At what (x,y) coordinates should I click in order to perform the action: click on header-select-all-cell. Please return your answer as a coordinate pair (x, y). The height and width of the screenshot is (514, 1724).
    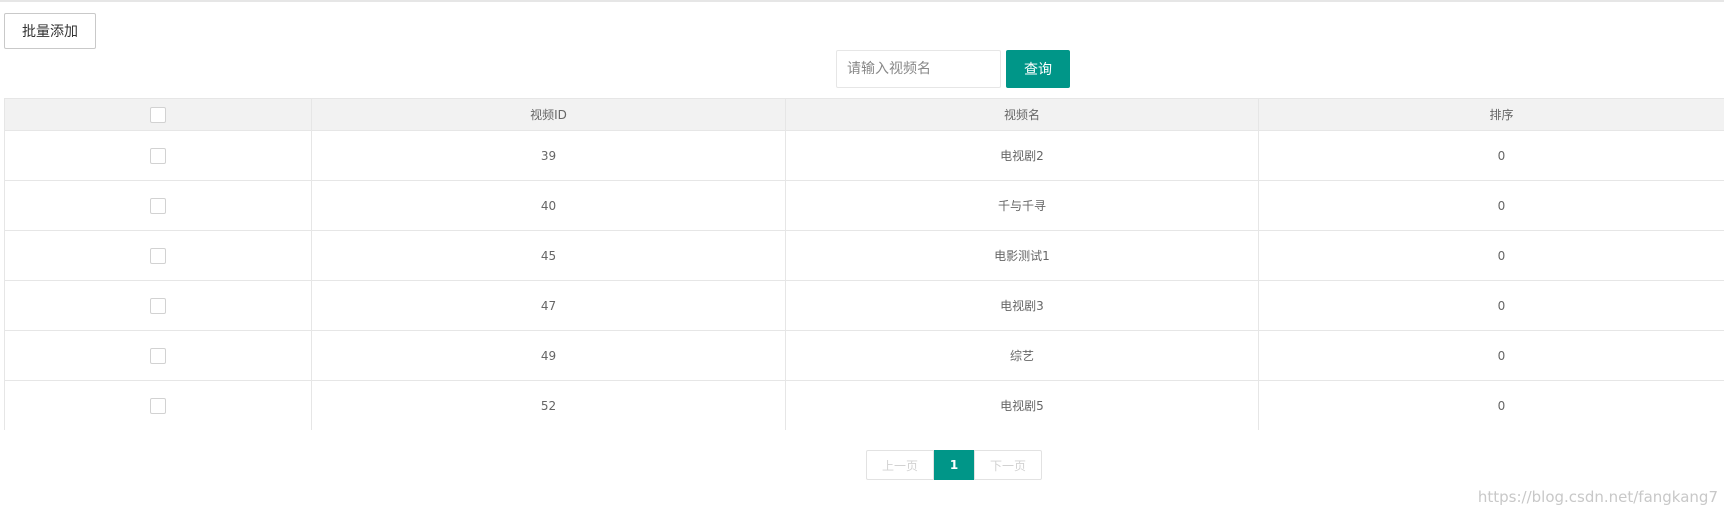
    Looking at the image, I should click on (158, 114).